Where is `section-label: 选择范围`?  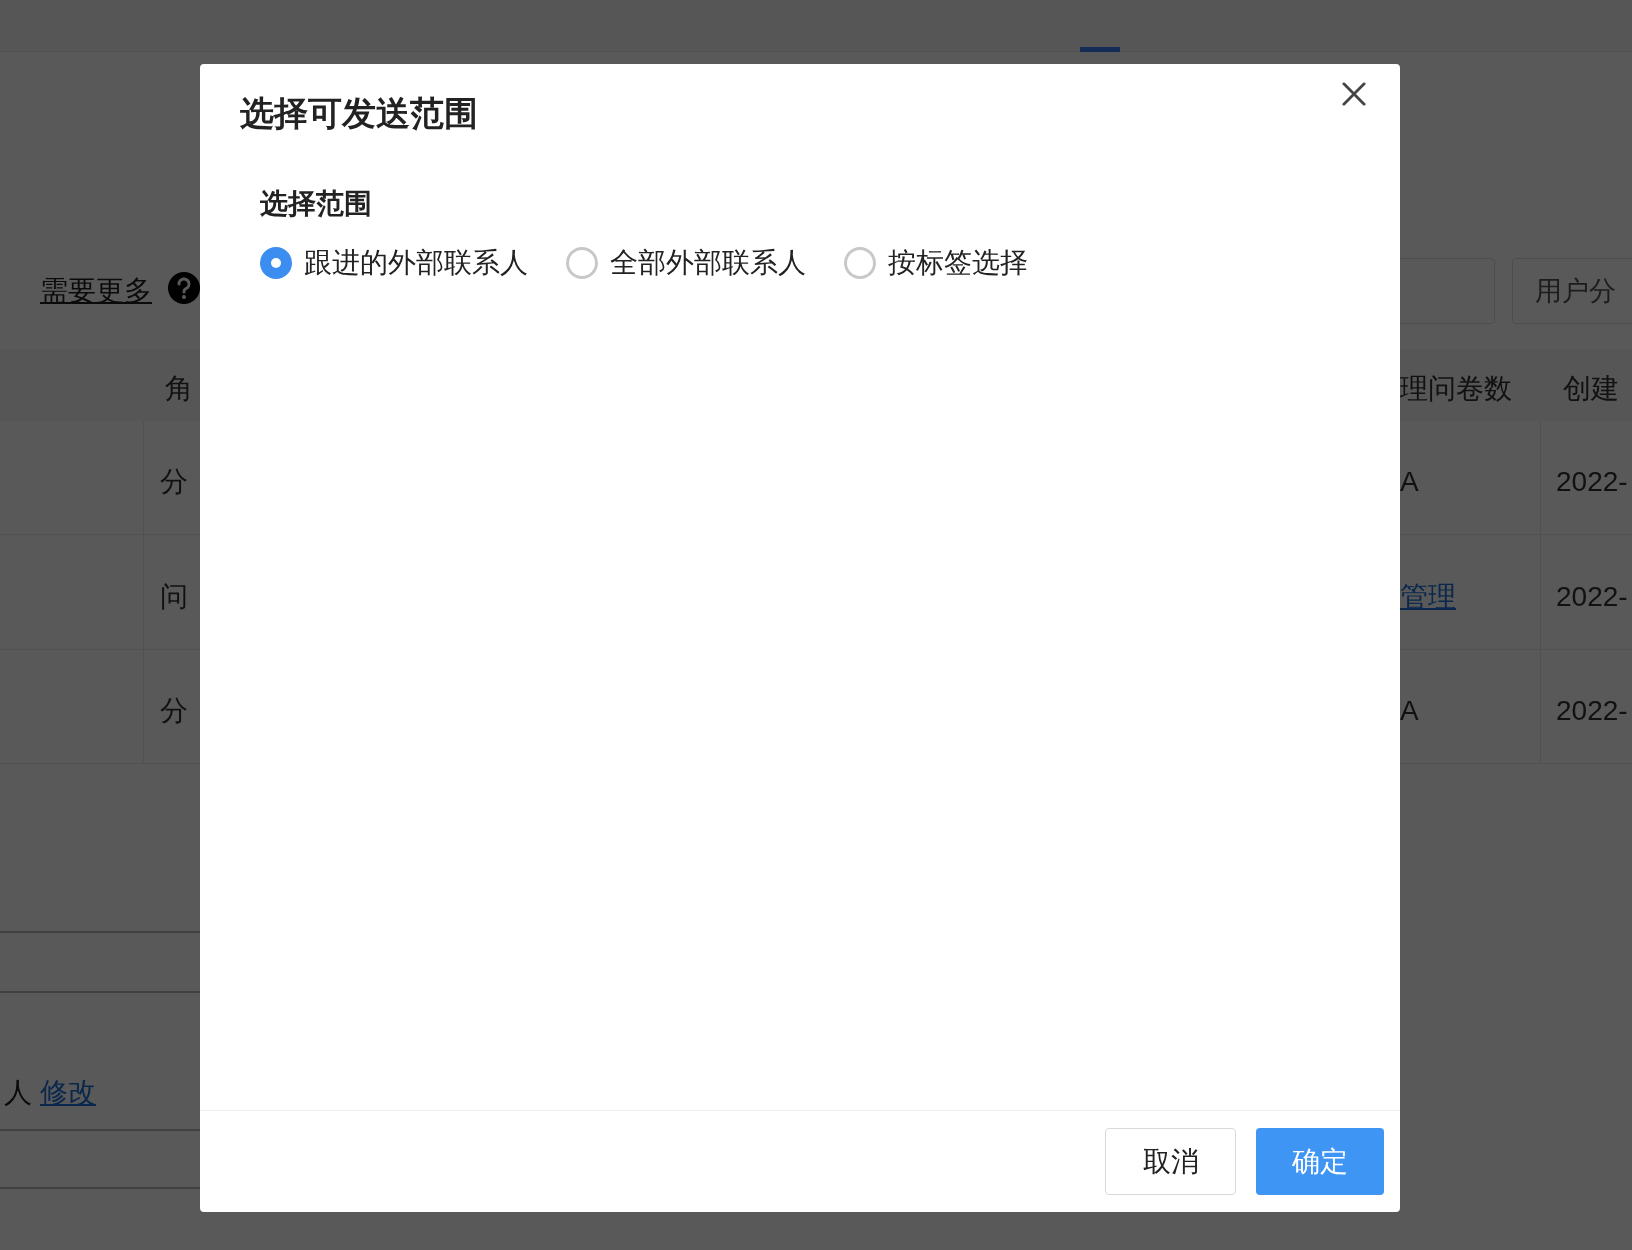
section-label: 选择范围 is located at coordinates (316, 204).